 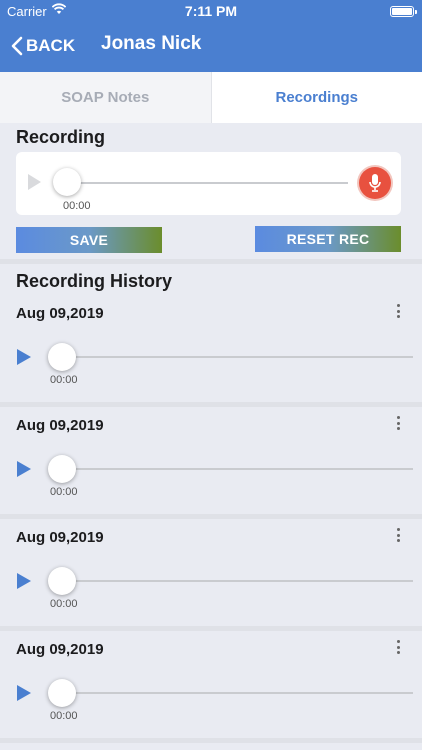 What do you see at coordinates (151, 43) in the screenshot?
I see `page-title: Jonas Nick` at bounding box center [151, 43].